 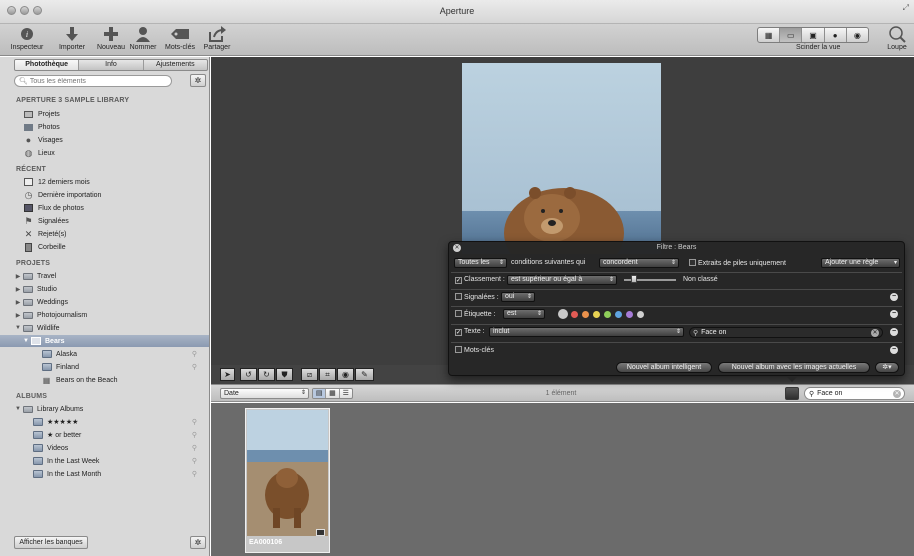 What do you see at coordinates (198, 80) in the screenshot?
I see `library-action-button: ✲` at bounding box center [198, 80].